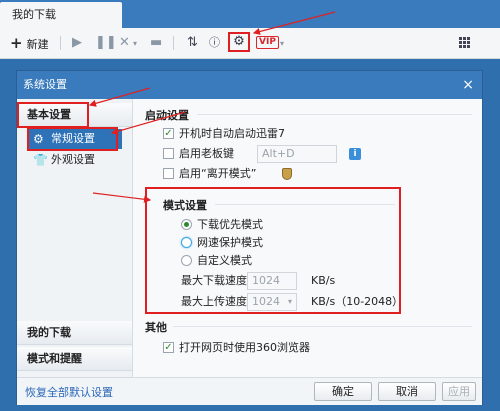 Image resolution: width=500 pixels, height=411 pixels. I want to click on settings-gear-button: ⚙, so click(239, 42).